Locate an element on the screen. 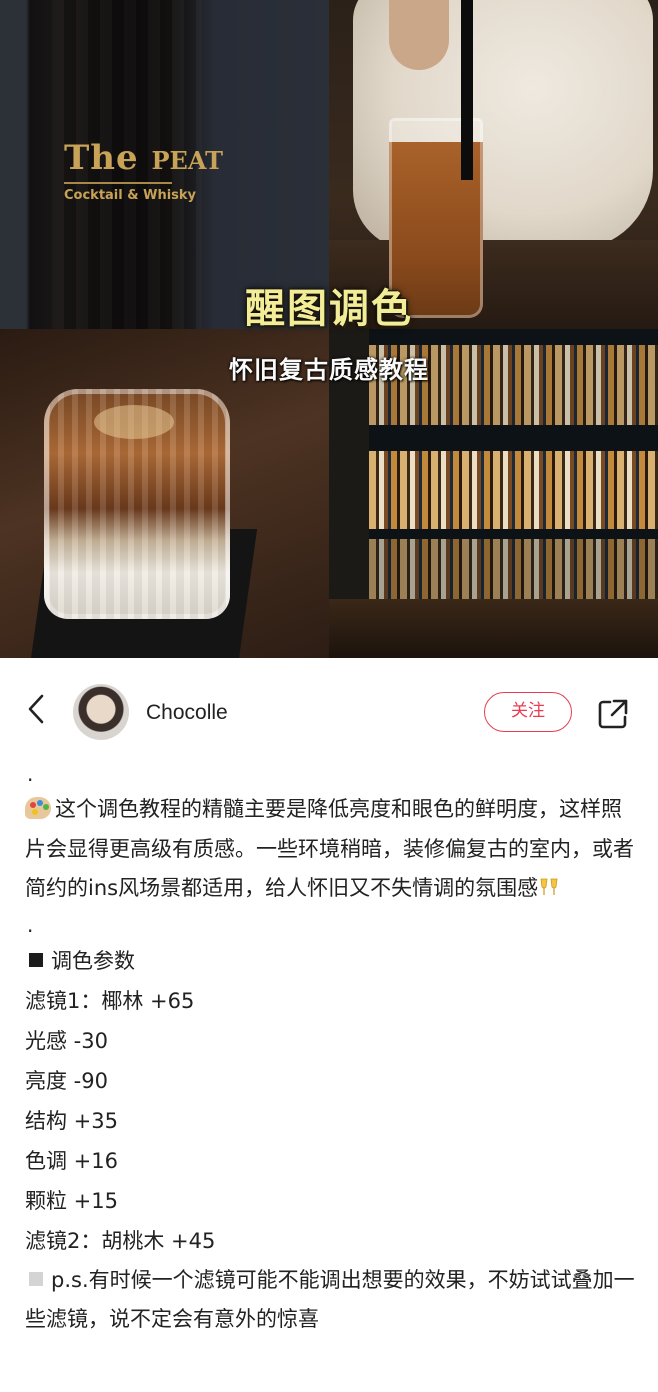 Image resolution: width=658 pixels, height=1392 pixels. author-avatar is located at coordinates (101, 712).